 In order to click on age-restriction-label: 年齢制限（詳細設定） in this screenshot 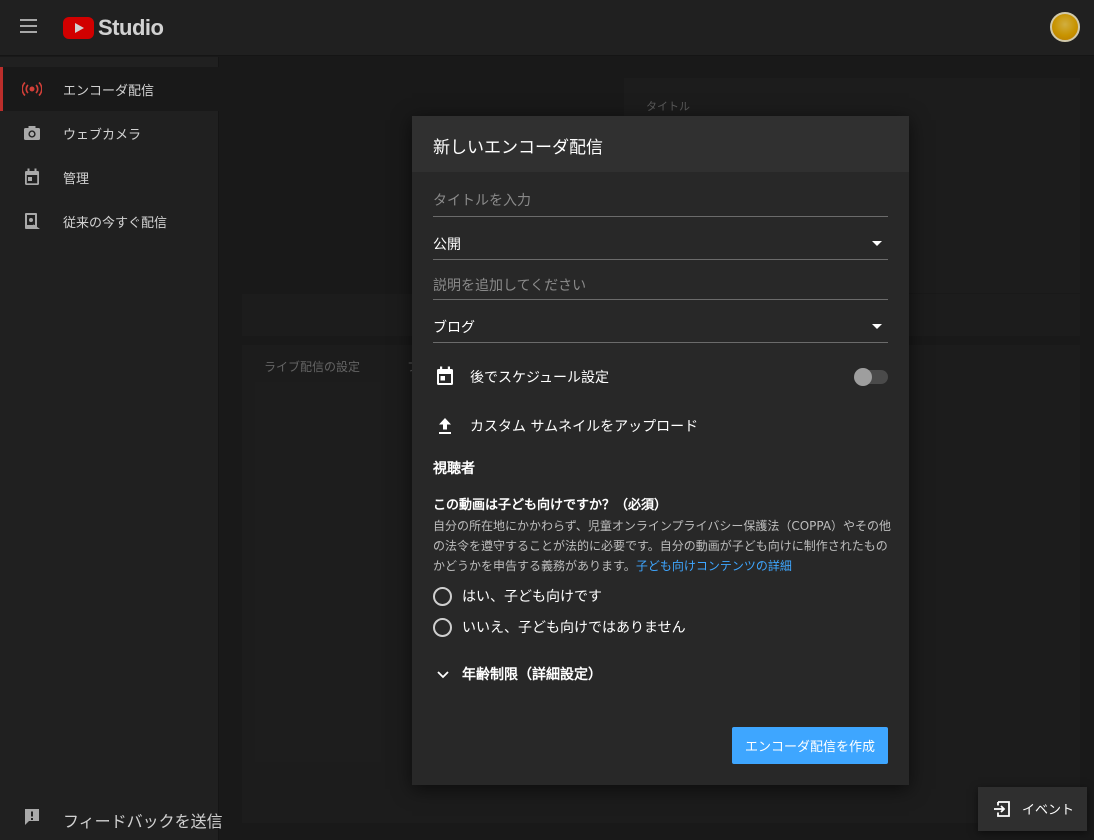, I will do `click(532, 675)`.